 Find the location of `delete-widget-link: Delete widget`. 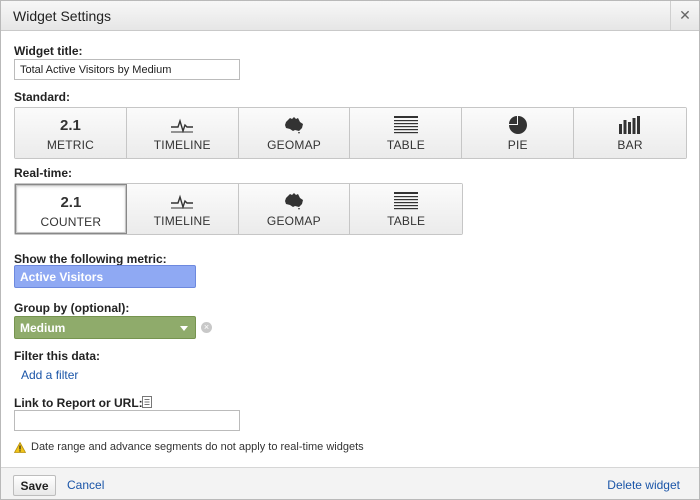

delete-widget-link: Delete widget is located at coordinates (643, 485).